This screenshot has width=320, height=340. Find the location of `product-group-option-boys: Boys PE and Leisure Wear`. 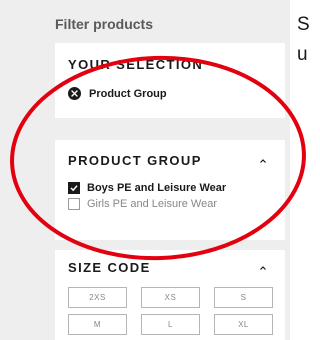

product-group-option-boys: Boys PE and Leisure Wear is located at coordinates (147, 188).